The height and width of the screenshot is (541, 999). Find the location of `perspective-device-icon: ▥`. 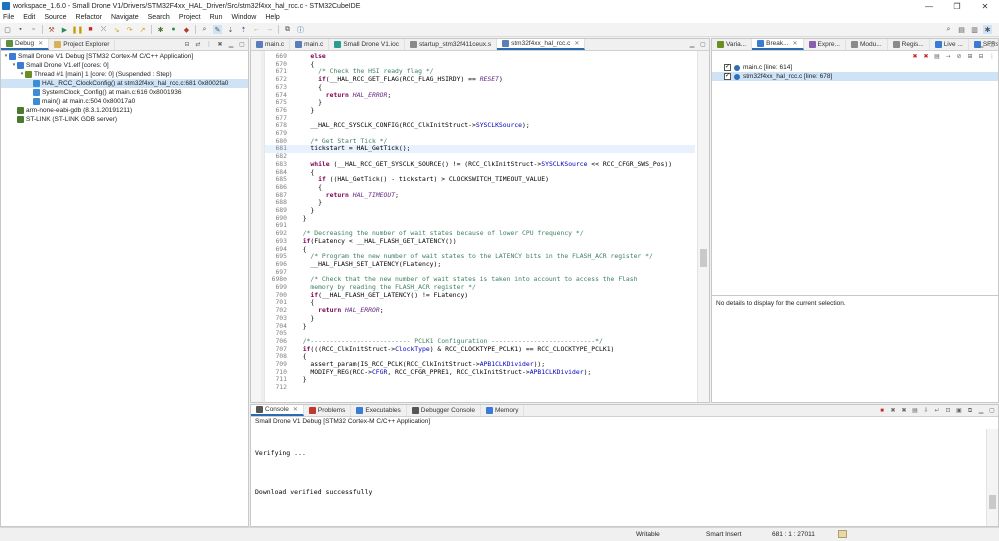

perspective-device-icon: ▥ is located at coordinates (974, 29).